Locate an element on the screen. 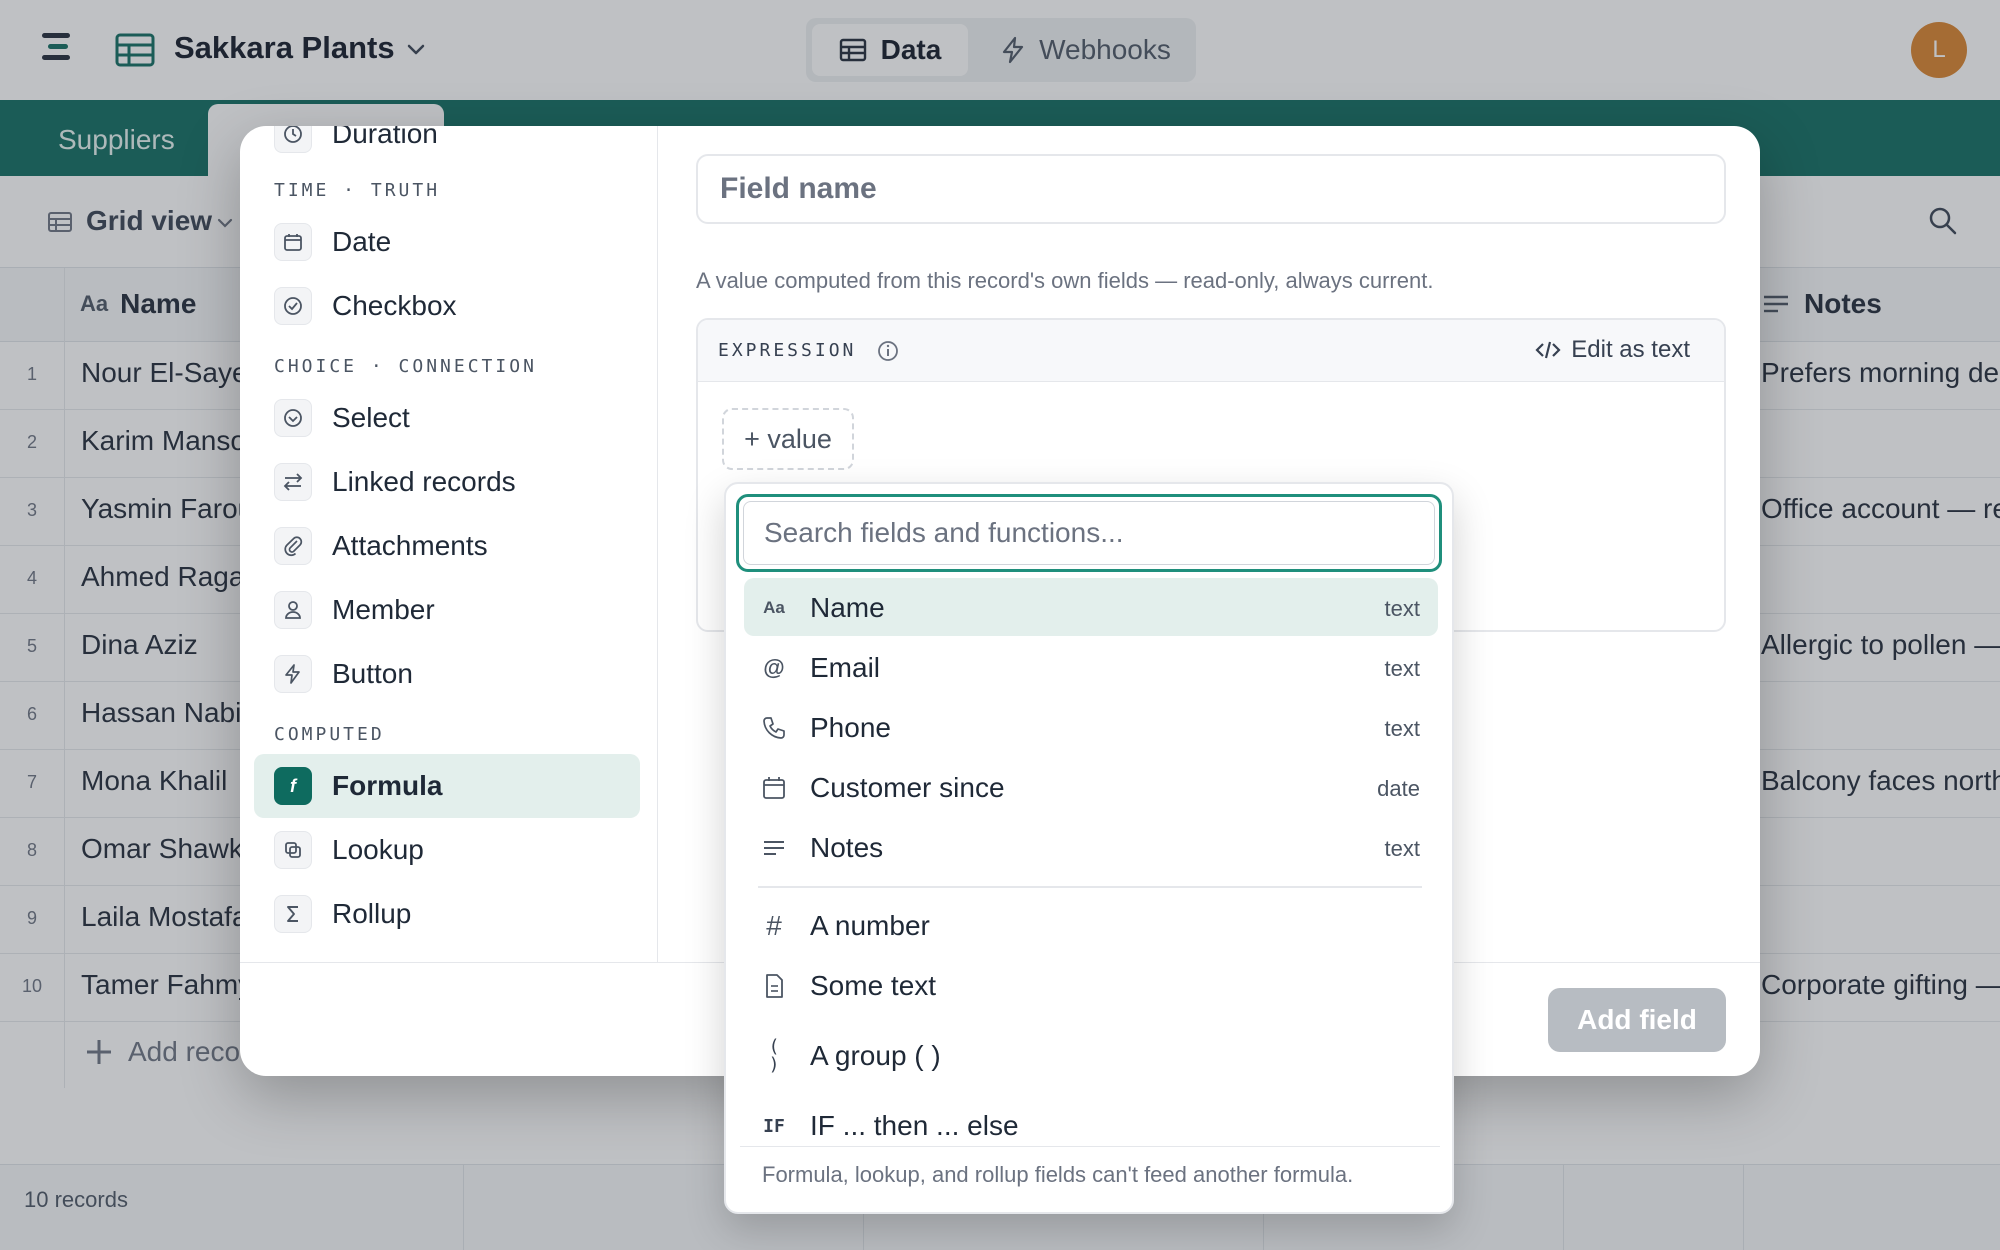 This screenshot has height=1250, width=2000. field-option-customer-since: Customer since date is located at coordinates (1091, 787).